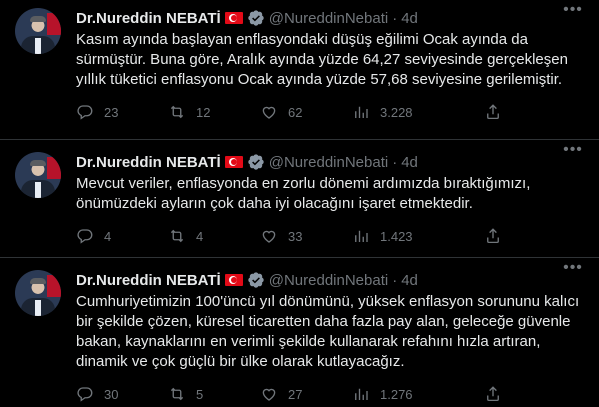 This screenshot has width=599, height=407. I want to click on retweet-button: 12, so click(214, 112).